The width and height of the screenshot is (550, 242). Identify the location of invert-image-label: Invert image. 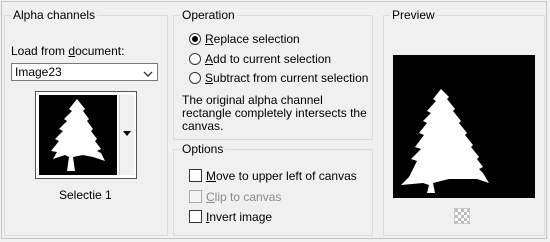
(239, 217).